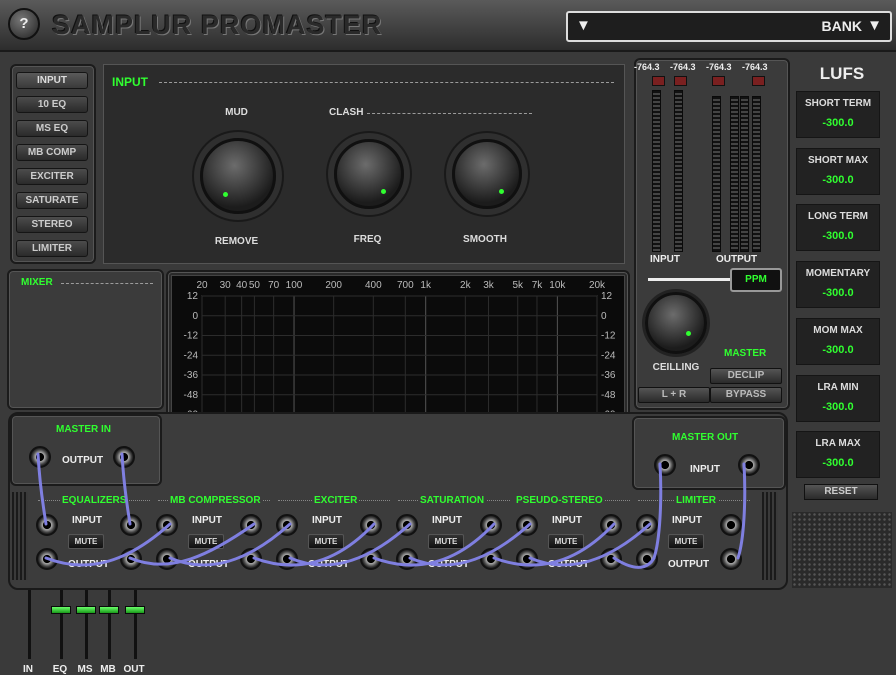  What do you see at coordinates (607, 296) in the screenshot?
I see `eq-db-tick: 12` at bounding box center [607, 296].